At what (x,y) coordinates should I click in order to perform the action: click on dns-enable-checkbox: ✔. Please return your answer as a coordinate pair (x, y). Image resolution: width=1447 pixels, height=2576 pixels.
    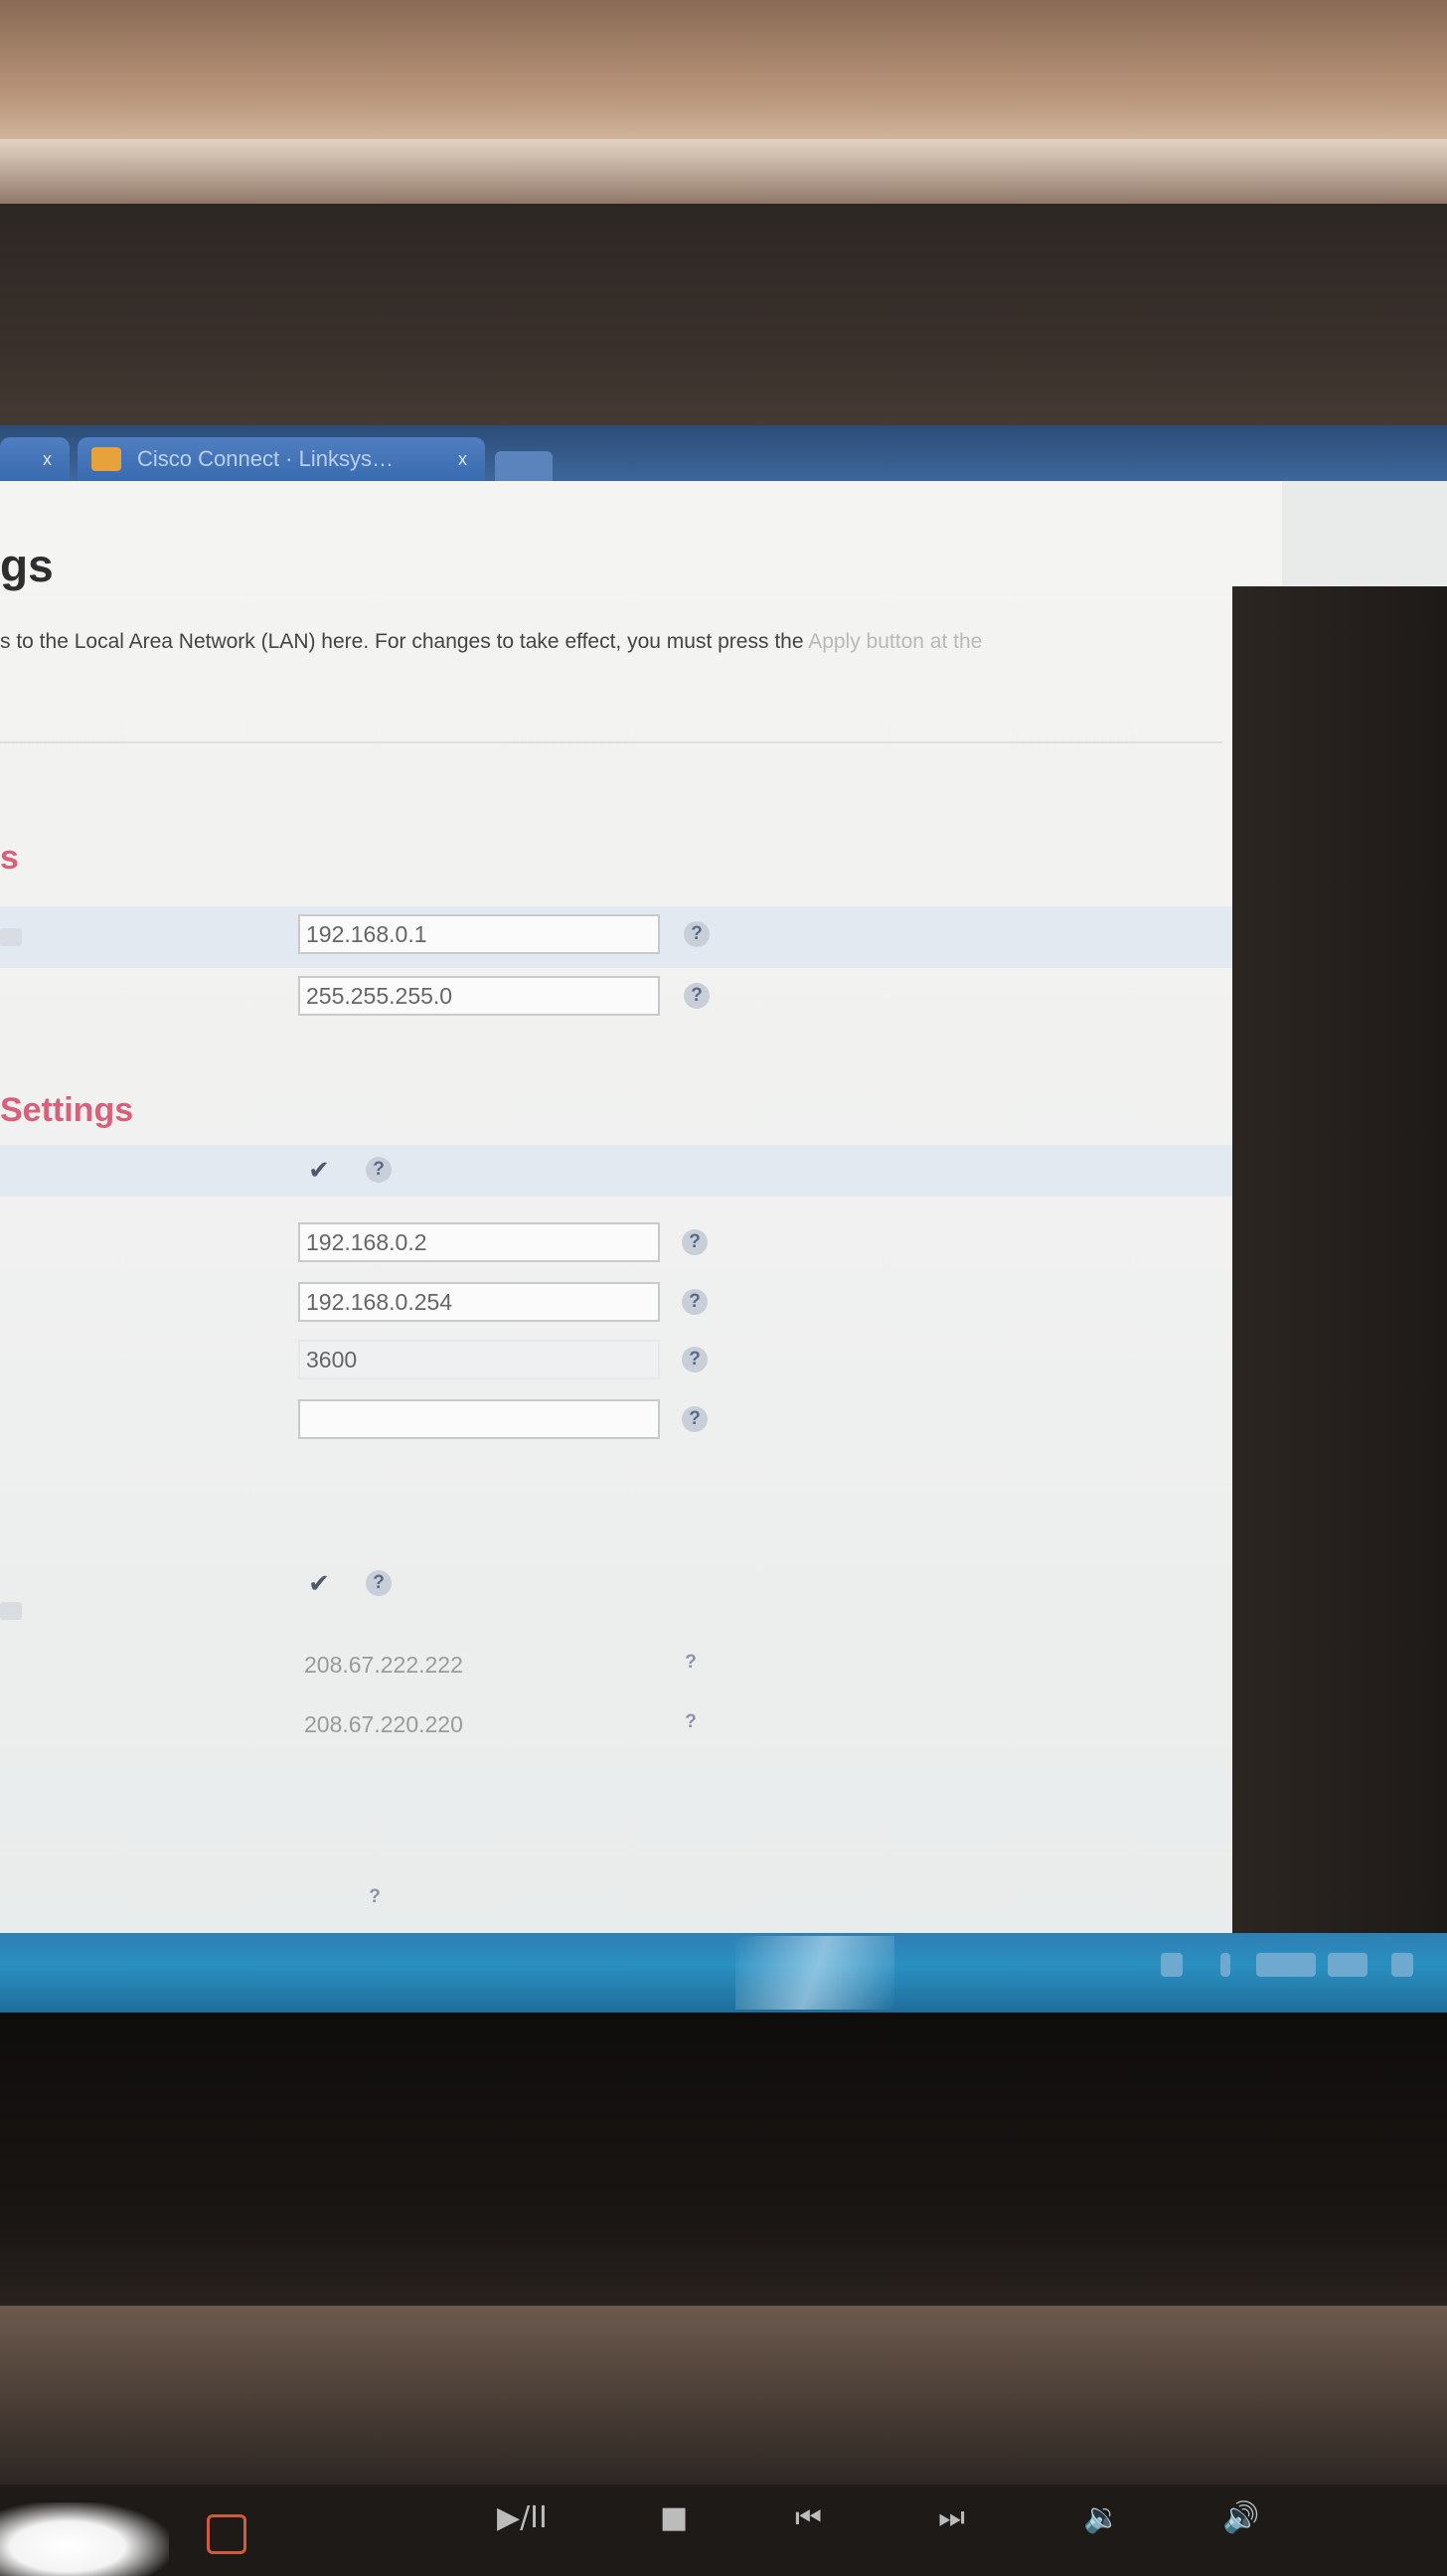
    Looking at the image, I should click on (319, 1583).